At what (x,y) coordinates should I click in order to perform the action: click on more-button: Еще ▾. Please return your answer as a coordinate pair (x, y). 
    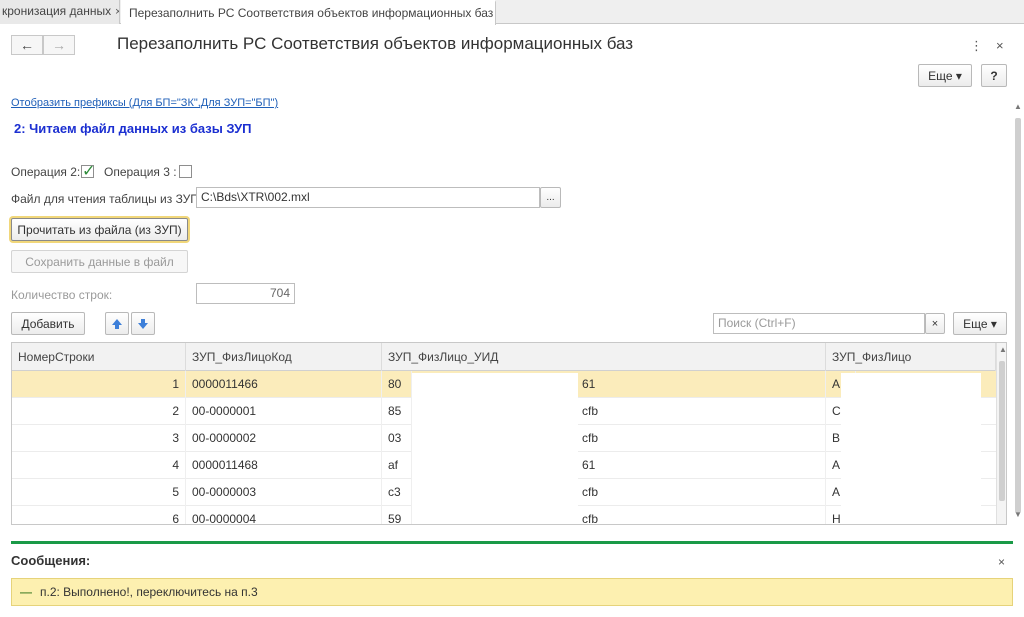
    Looking at the image, I should click on (945, 75).